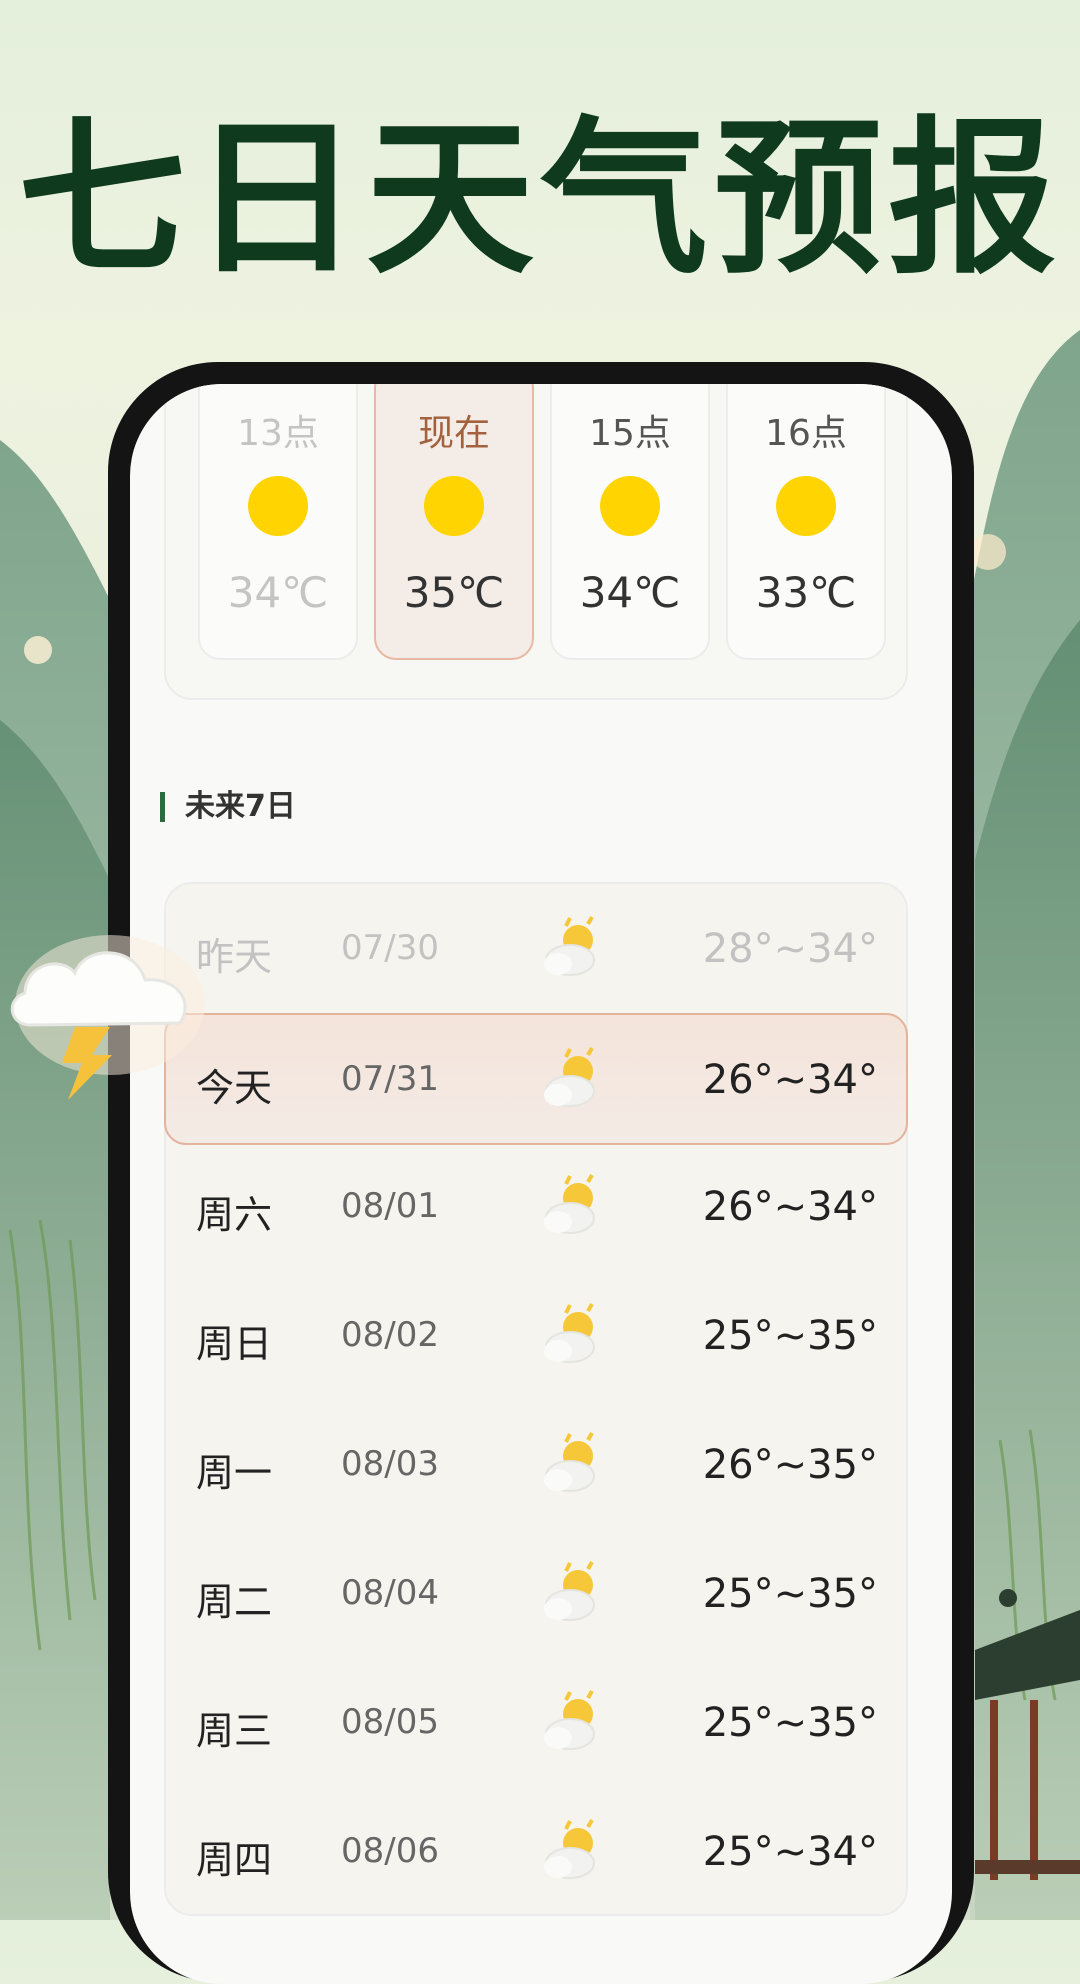  I want to click on day-date: 08/02, so click(390, 1335).